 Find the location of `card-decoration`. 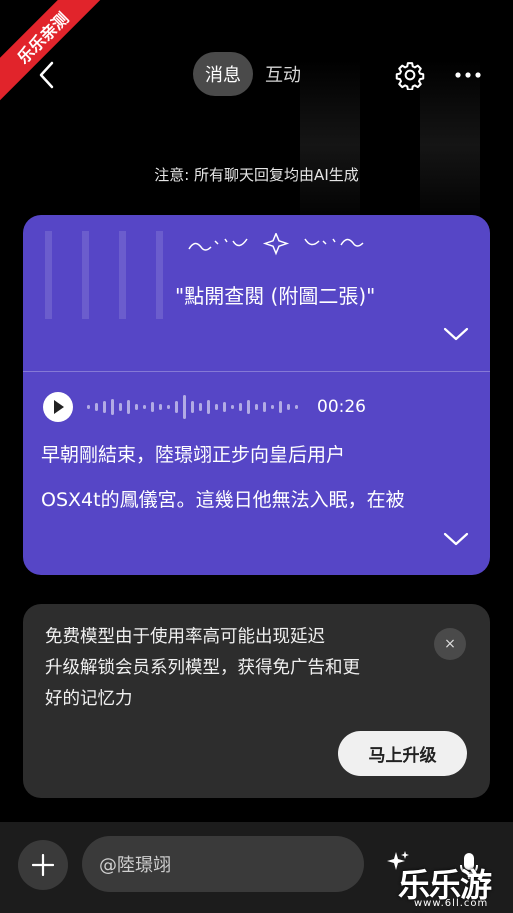

card-decoration is located at coordinates (104, 275).